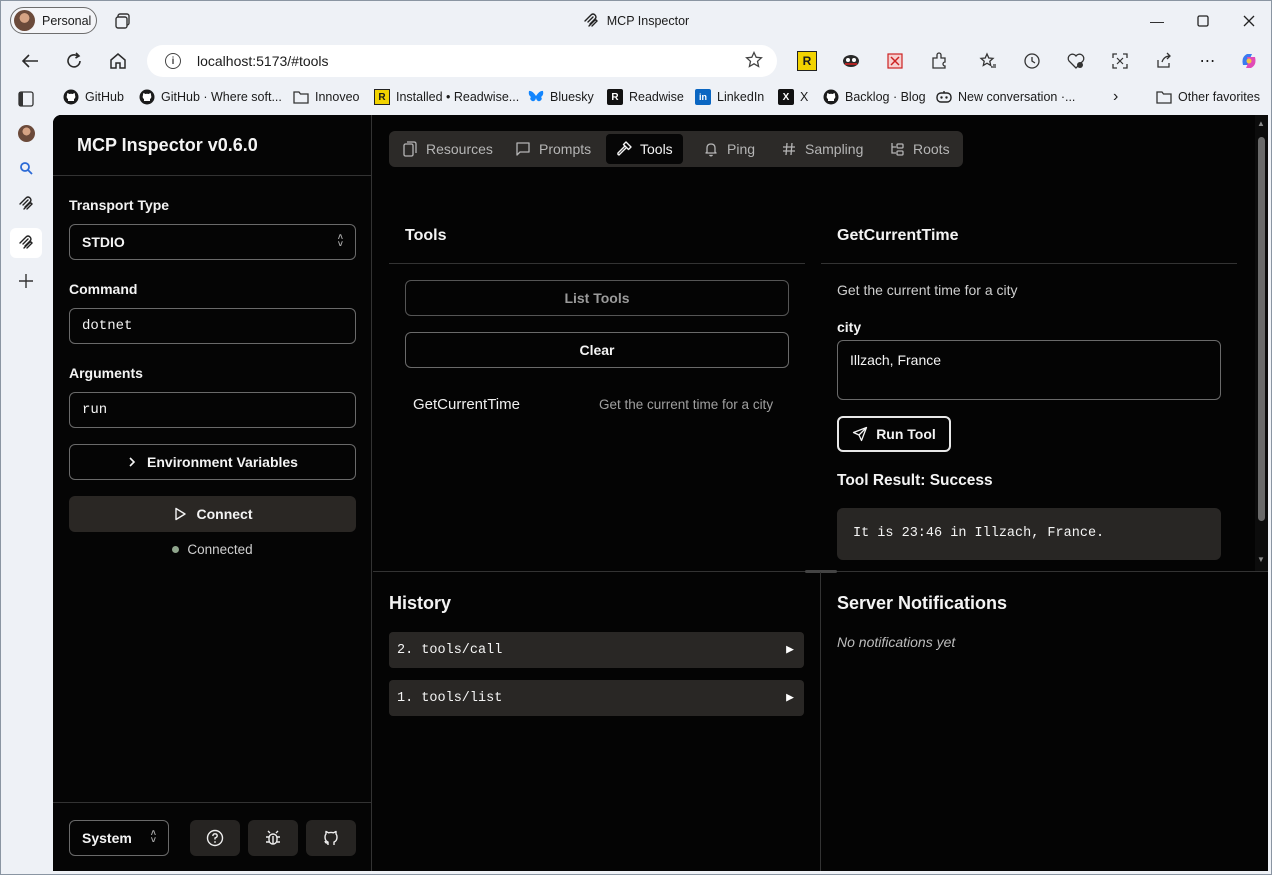 Image resolution: width=1272 pixels, height=875 pixels. What do you see at coordinates (820, 721) in the screenshot?
I see `vertical-divider` at bounding box center [820, 721].